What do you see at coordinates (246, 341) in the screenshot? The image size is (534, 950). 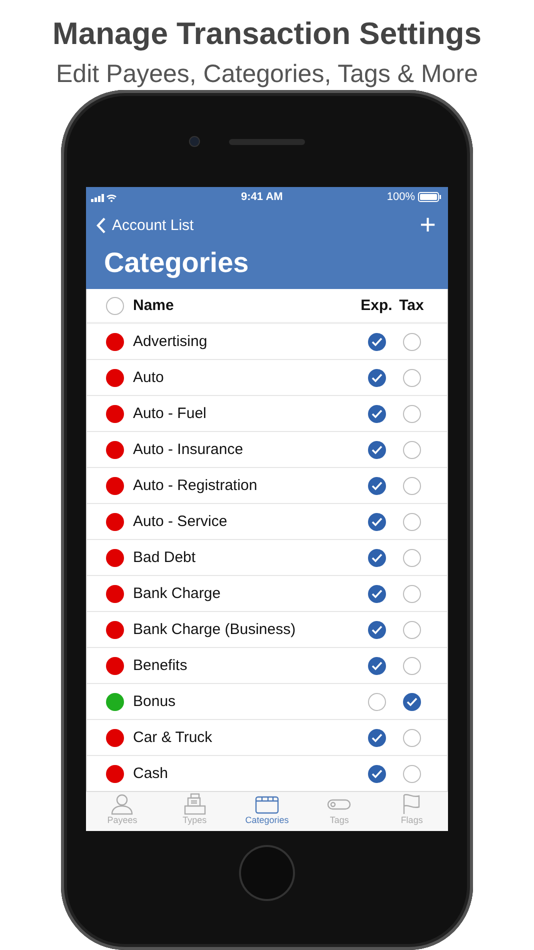 I see `category-name: Advertising` at bounding box center [246, 341].